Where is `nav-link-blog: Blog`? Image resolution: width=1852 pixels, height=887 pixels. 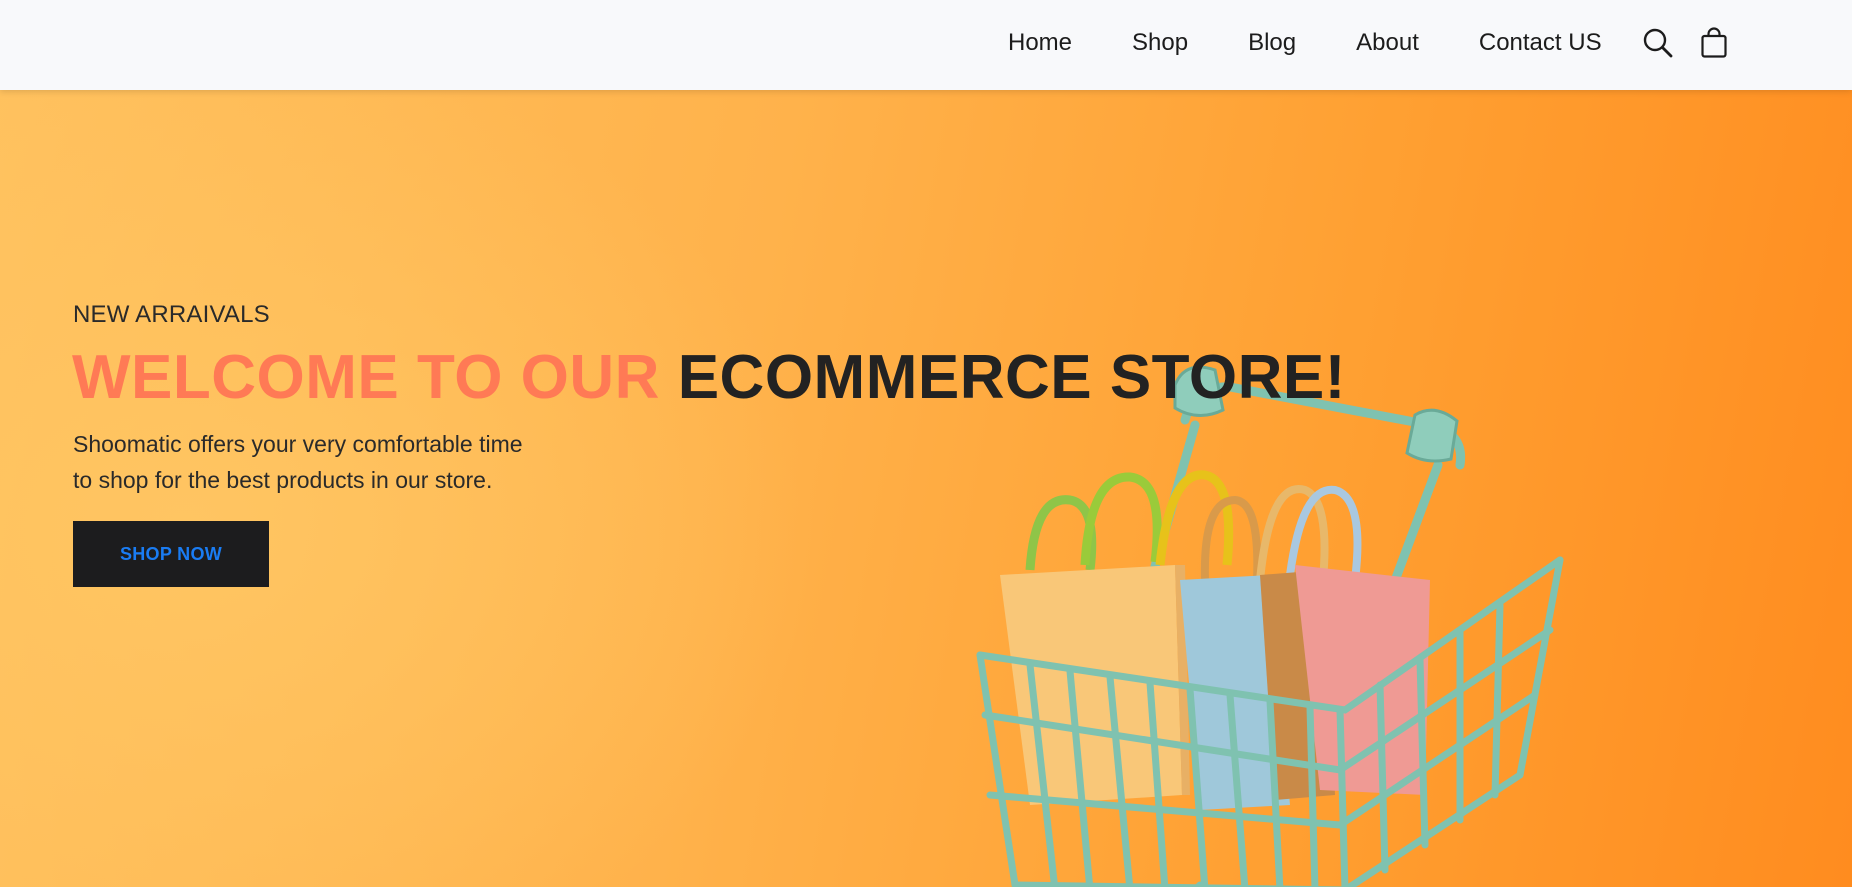
nav-link-blog: Blog is located at coordinates (1272, 43).